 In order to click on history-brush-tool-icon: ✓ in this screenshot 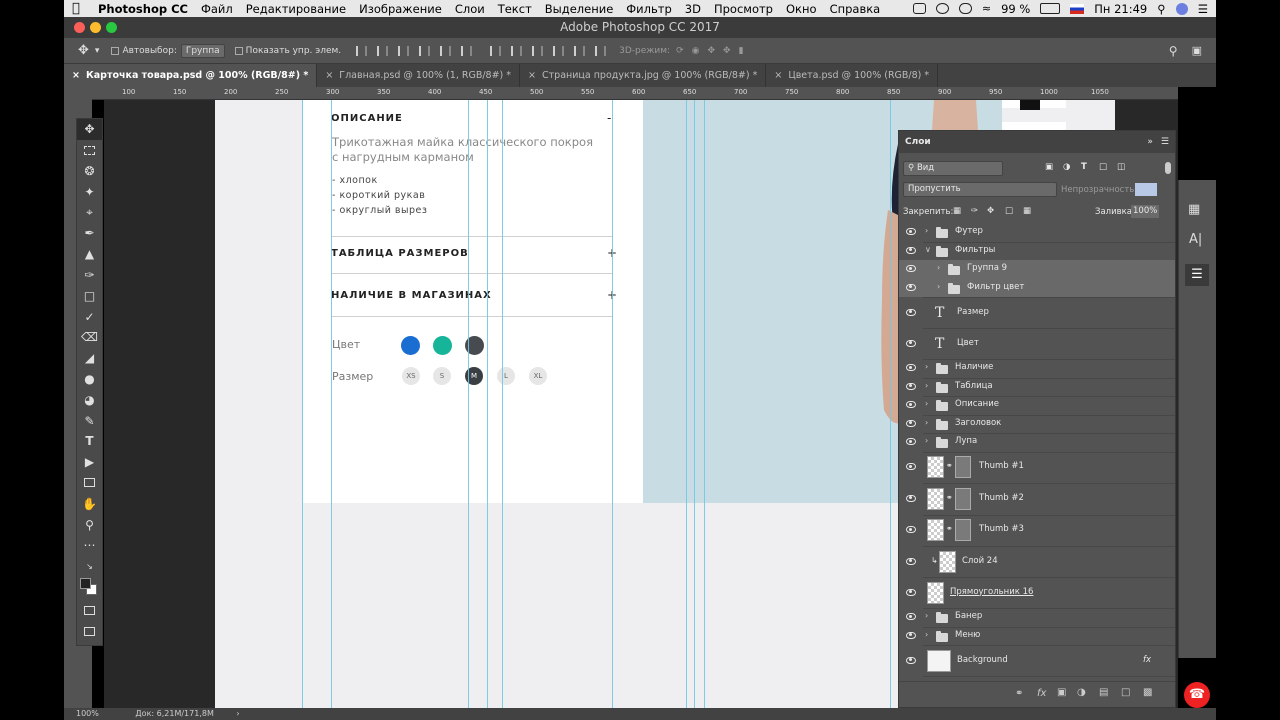, I will do `click(89, 316)`.